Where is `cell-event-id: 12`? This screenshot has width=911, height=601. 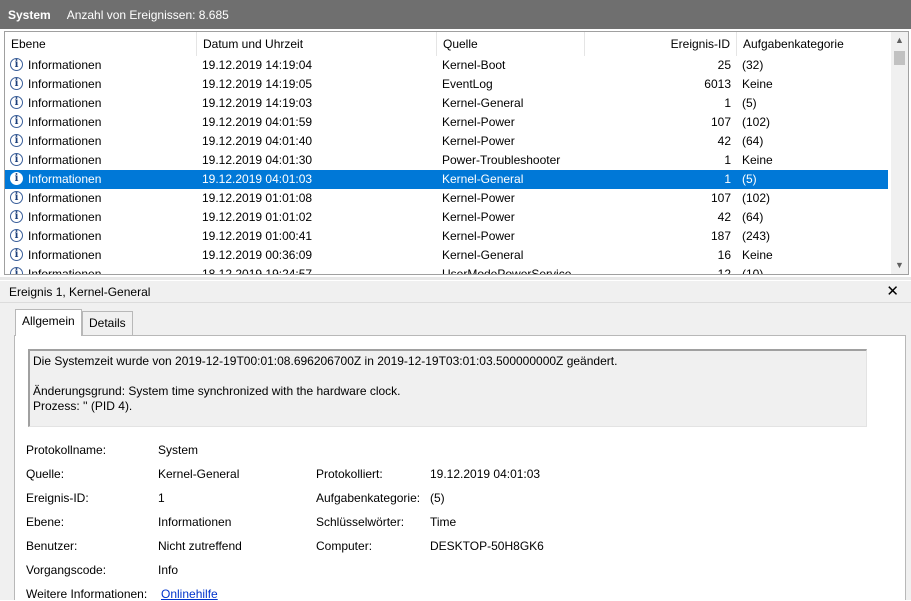
cell-event-id: 12 is located at coordinates (724, 271).